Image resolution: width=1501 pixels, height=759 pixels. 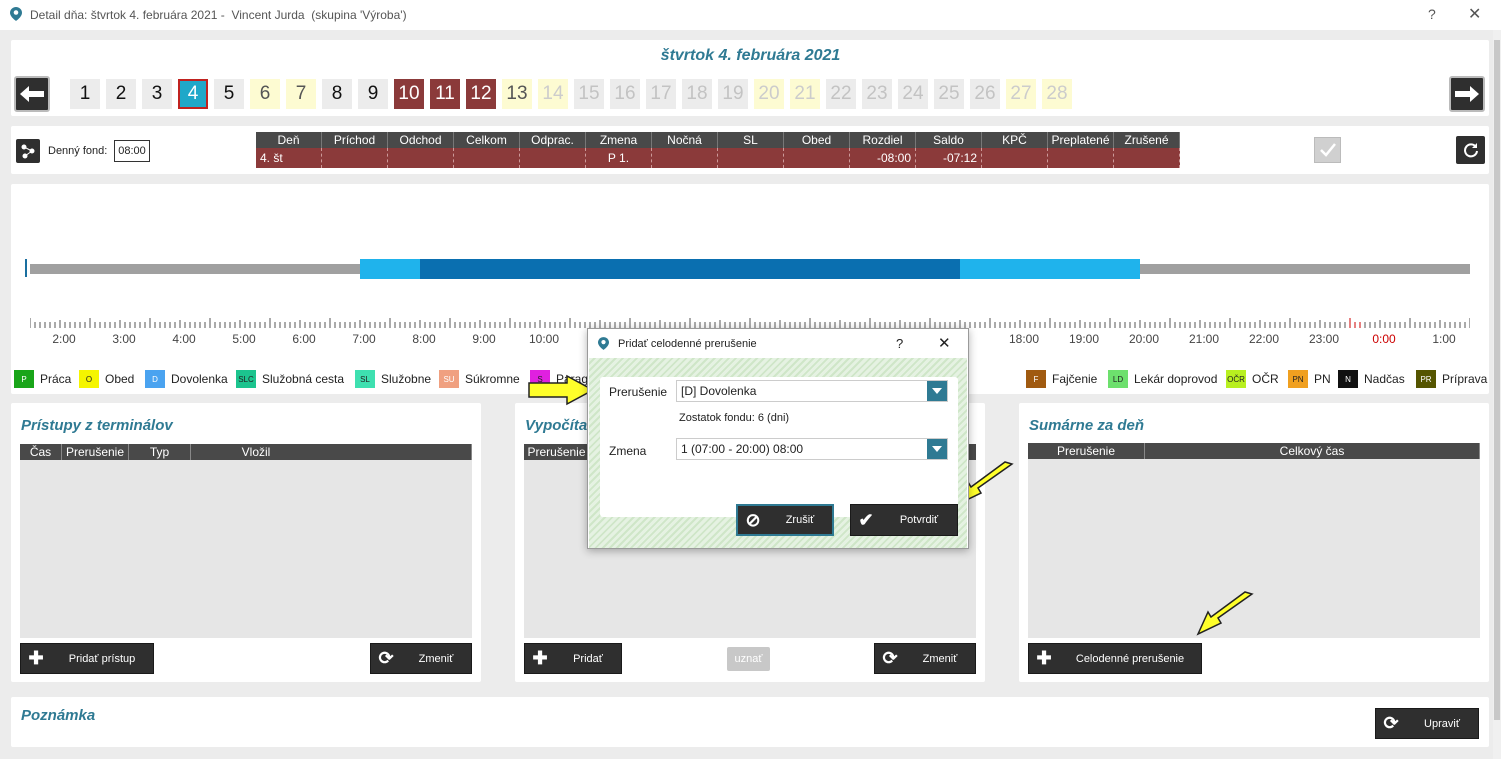 I want to click on add-pristup-button: ✚ Pridať prístup, so click(x=87, y=658).